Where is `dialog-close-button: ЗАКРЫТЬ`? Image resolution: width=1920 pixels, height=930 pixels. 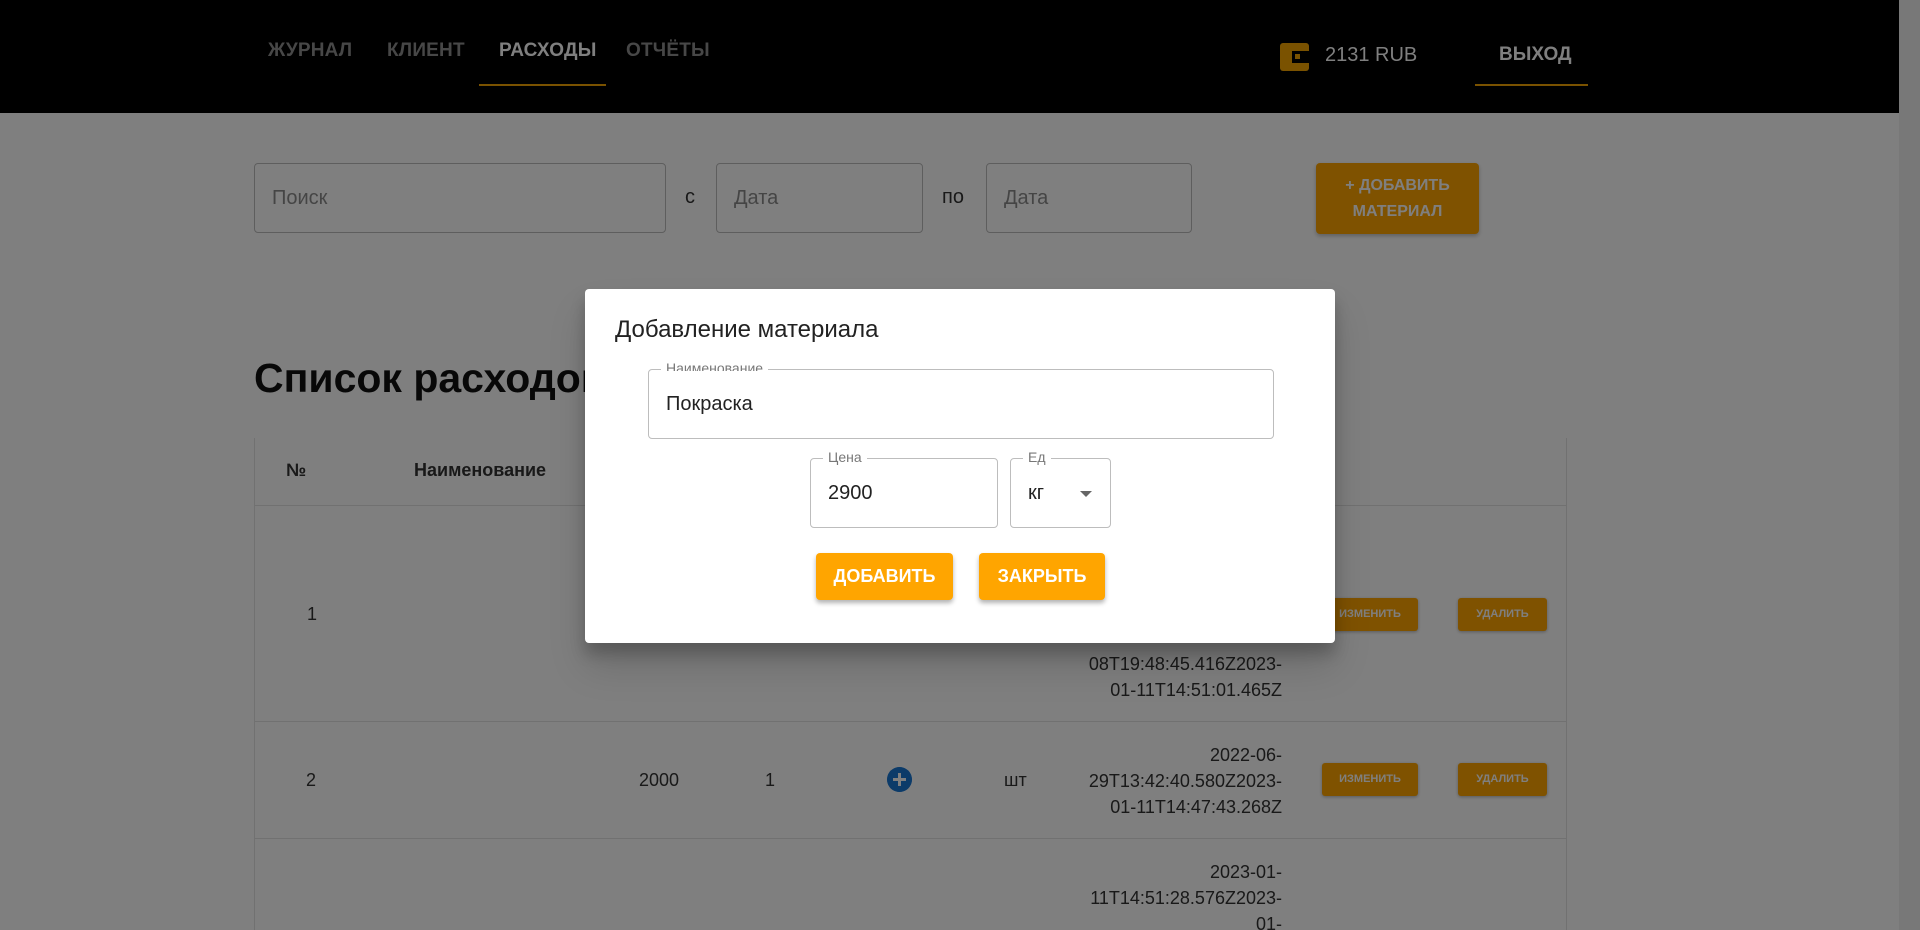 dialog-close-button: ЗАКРЫТЬ is located at coordinates (1042, 576).